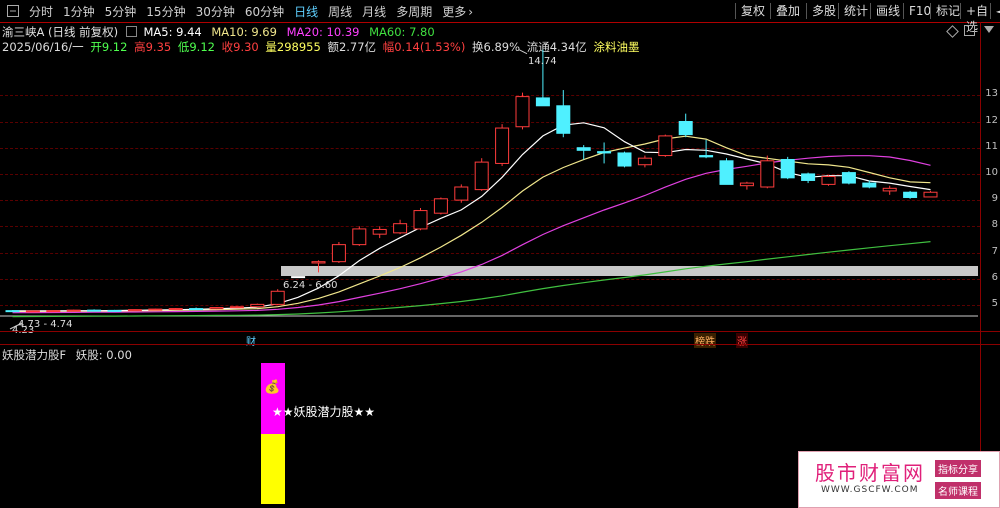 This screenshot has width=1000, height=508. I want to click on watermark-tag2: 名师课程, so click(958, 490).